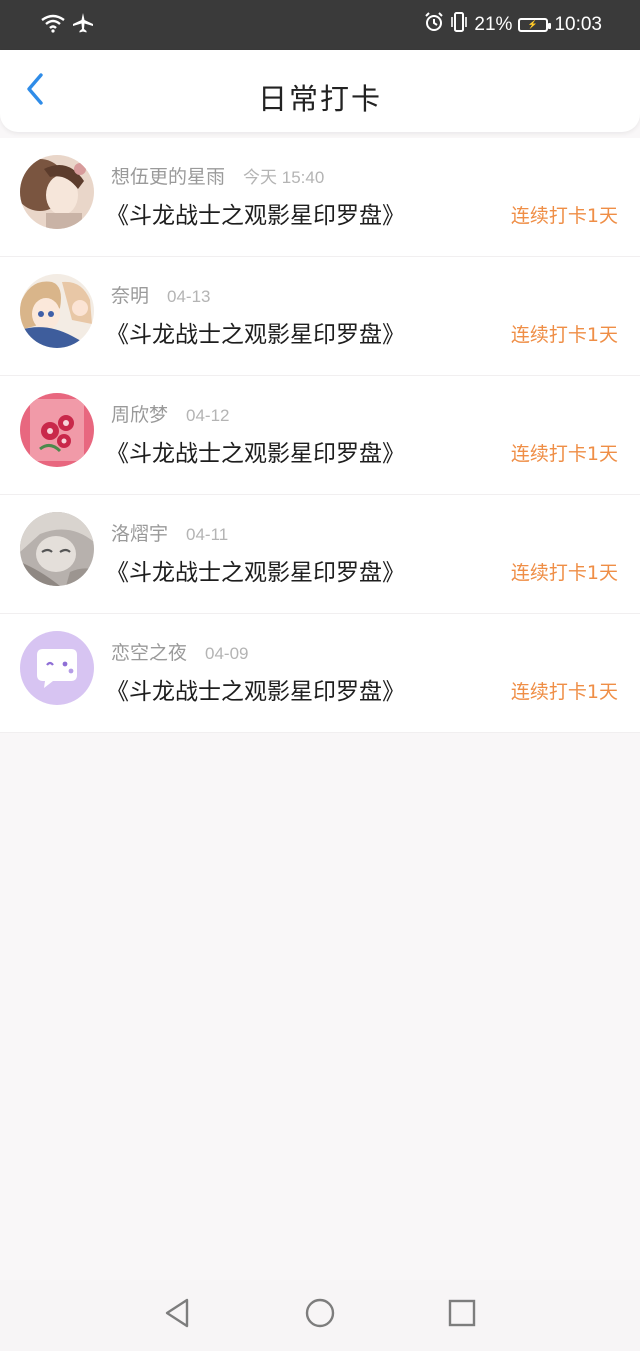 The height and width of the screenshot is (1351, 640). What do you see at coordinates (189, 296) in the screenshot?
I see `checkin-date: 04-13` at bounding box center [189, 296].